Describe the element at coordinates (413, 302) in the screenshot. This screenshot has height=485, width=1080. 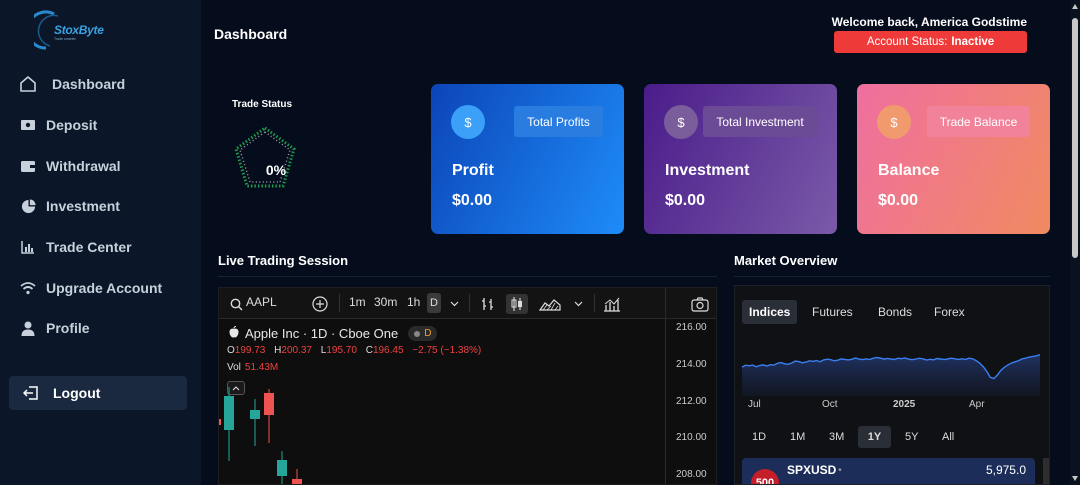
I see `interval-1h: 1h` at that location.